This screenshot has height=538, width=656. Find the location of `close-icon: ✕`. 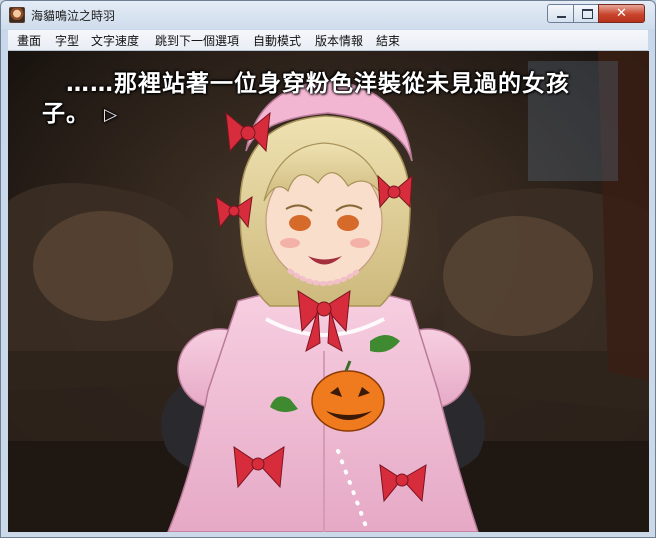

close-icon: ✕ is located at coordinates (621, 13).